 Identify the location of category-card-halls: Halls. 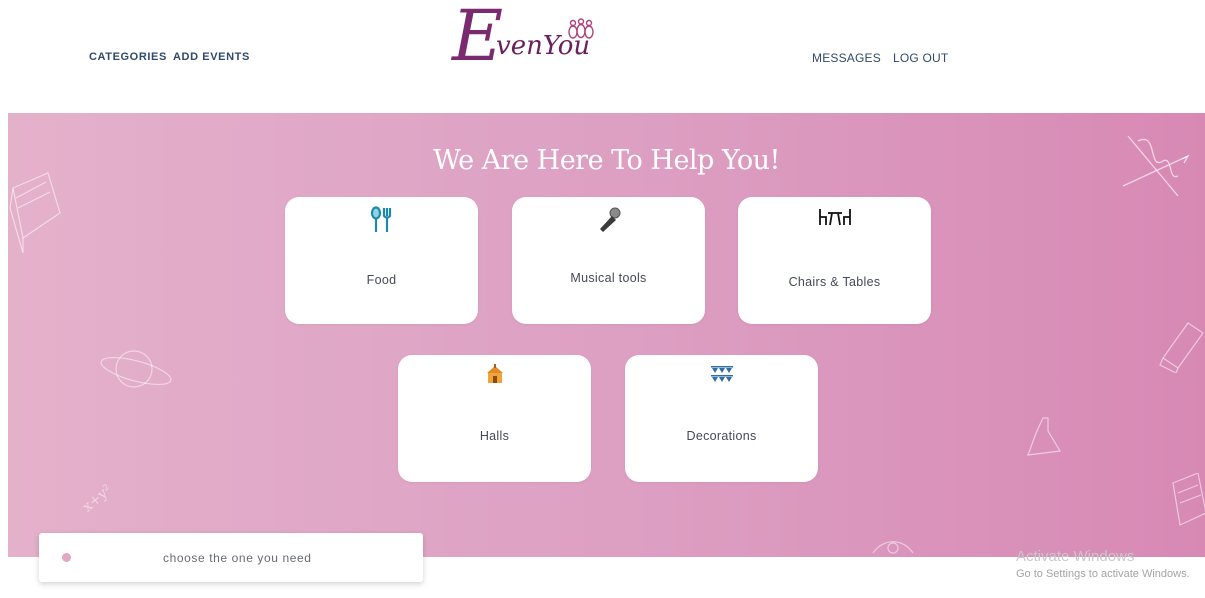
(494, 418).